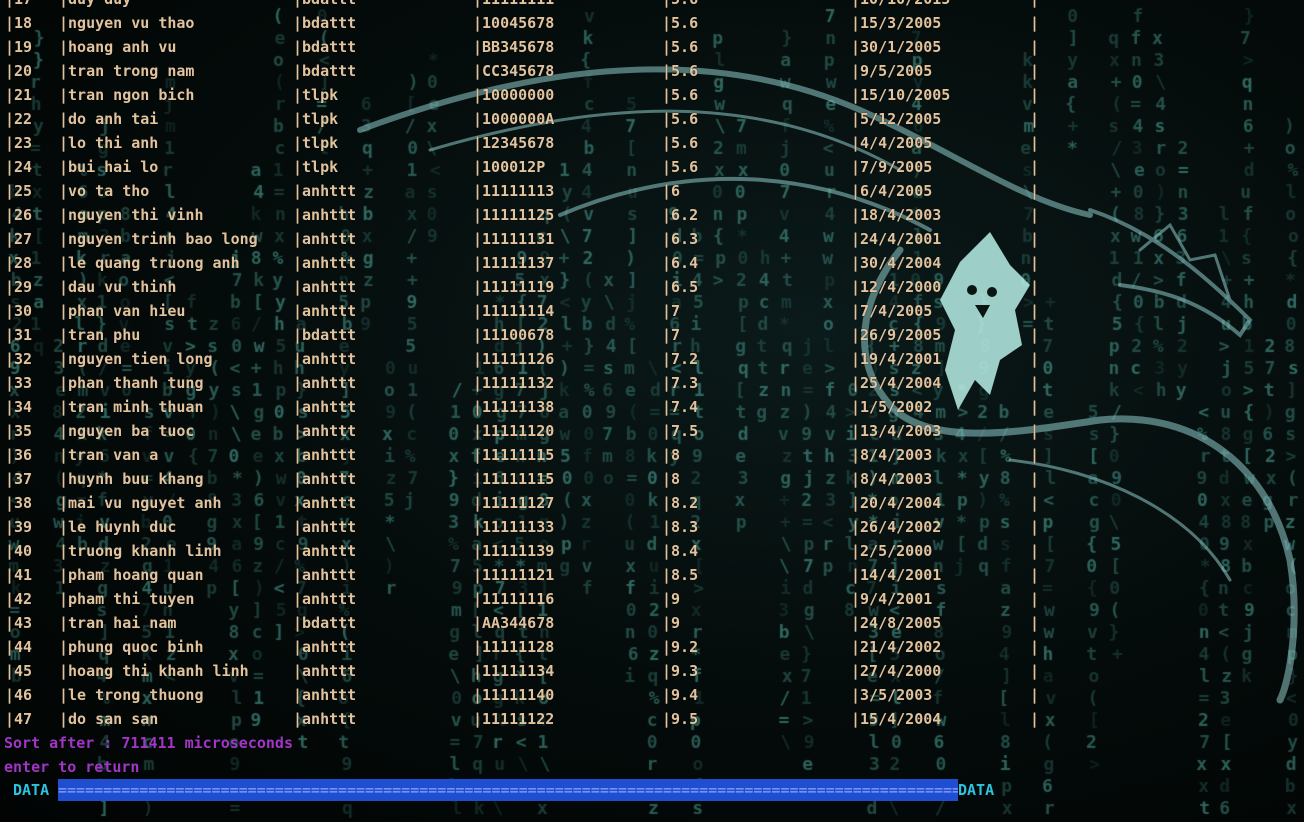 The height and width of the screenshot is (822, 1304). What do you see at coordinates (514, 503) in the screenshot?
I see `student-id: |11111127` at bounding box center [514, 503].